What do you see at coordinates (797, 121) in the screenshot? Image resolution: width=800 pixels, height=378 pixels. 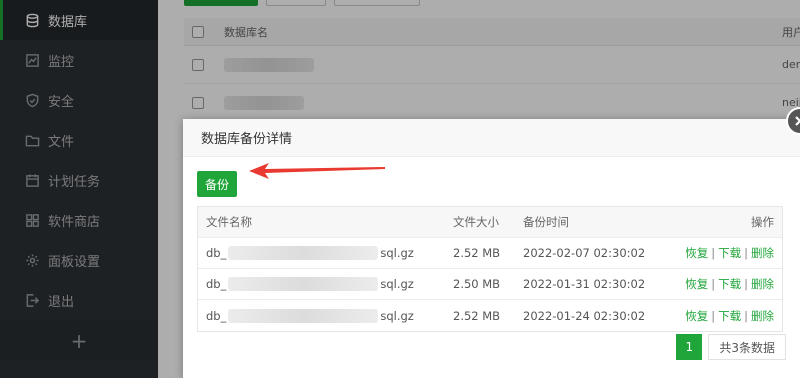 I see `close-icon` at bounding box center [797, 121].